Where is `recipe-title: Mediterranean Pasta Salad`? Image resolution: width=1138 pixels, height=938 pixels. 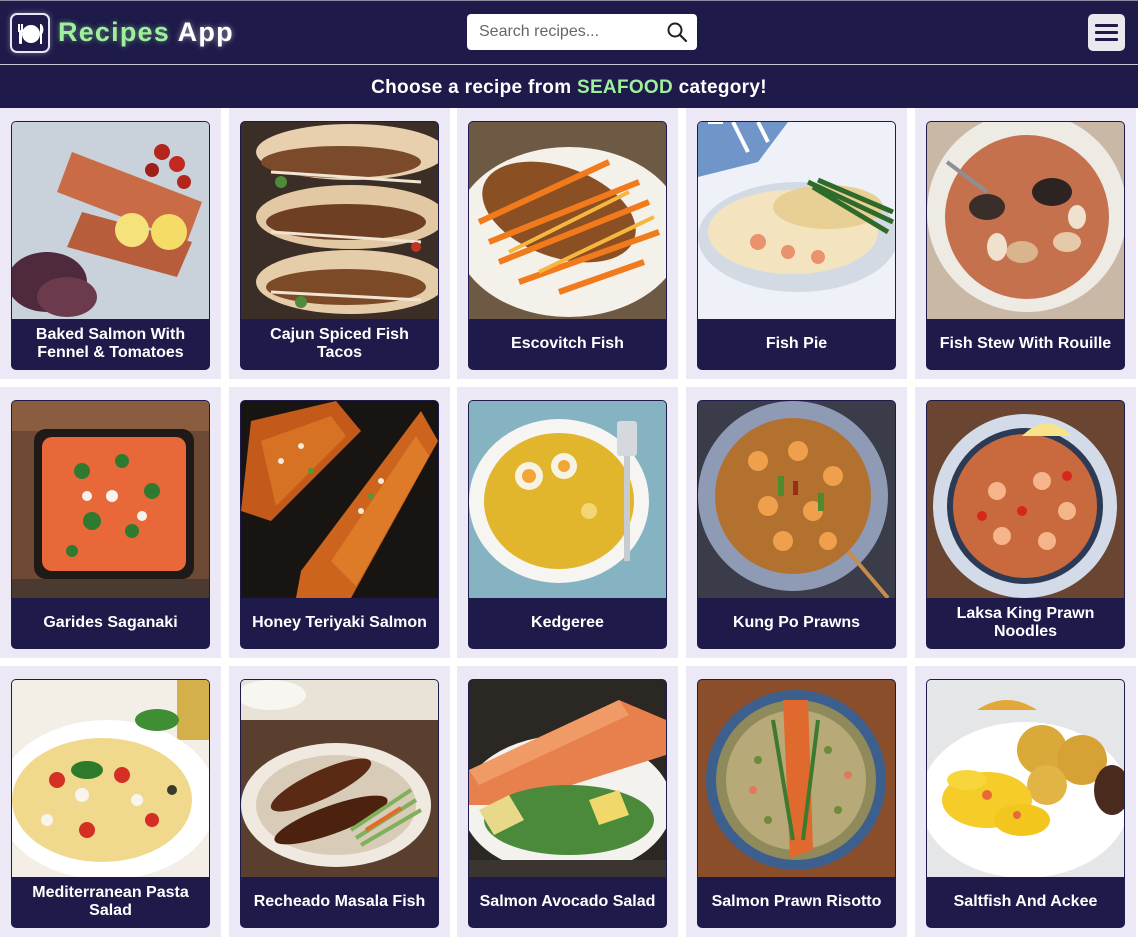 recipe-title: Mediterranean Pasta Salad is located at coordinates (110, 901).